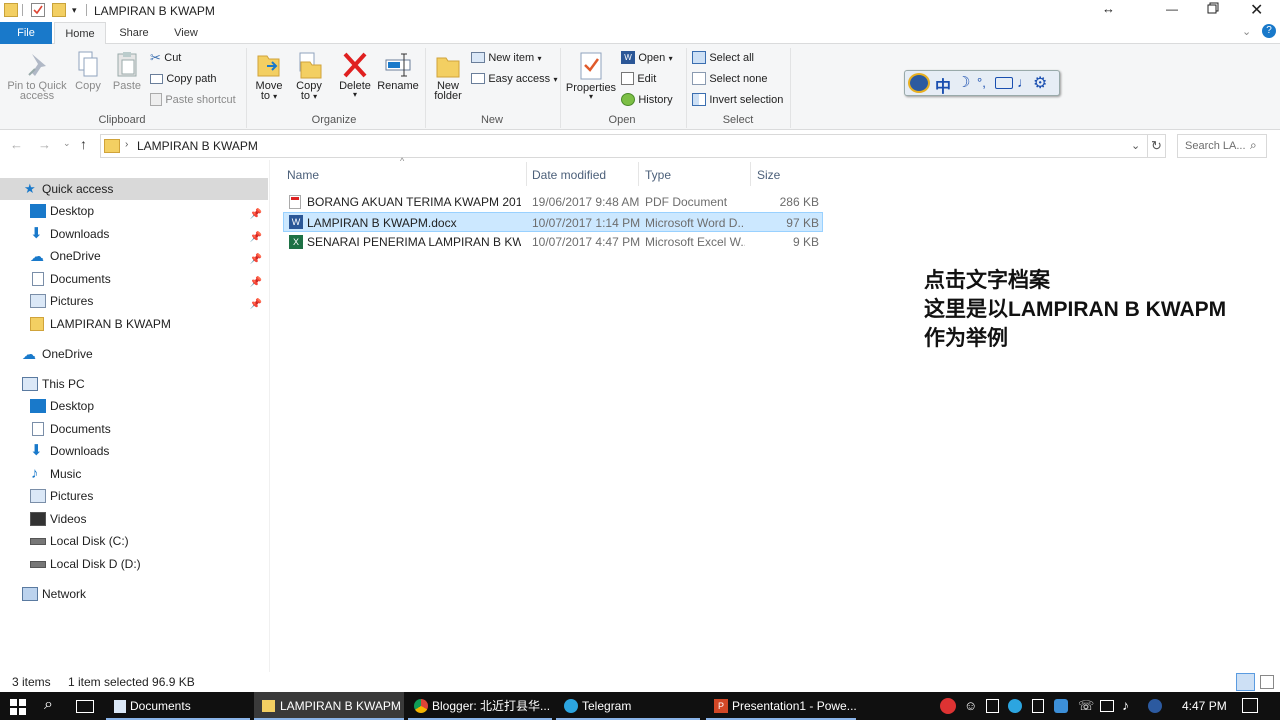 This screenshot has width=1280, height=720. I want to click on ime-keyboard-icon, so click(1004, 83).